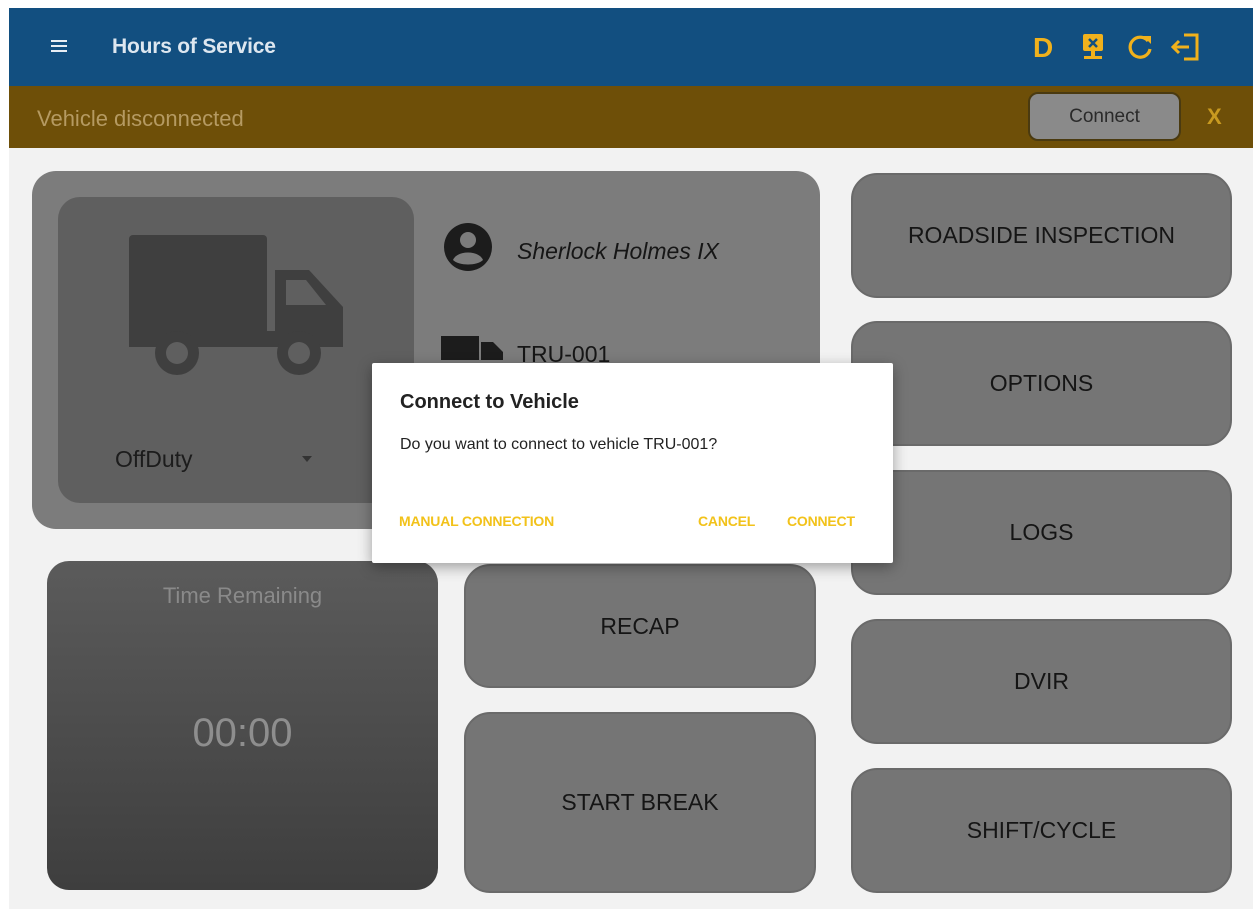 The height and width of the screenshot is (909, 1253). Describe the element at coordinates (307, 459) in the screenshot. I see `chevron-down-icon` at that location.